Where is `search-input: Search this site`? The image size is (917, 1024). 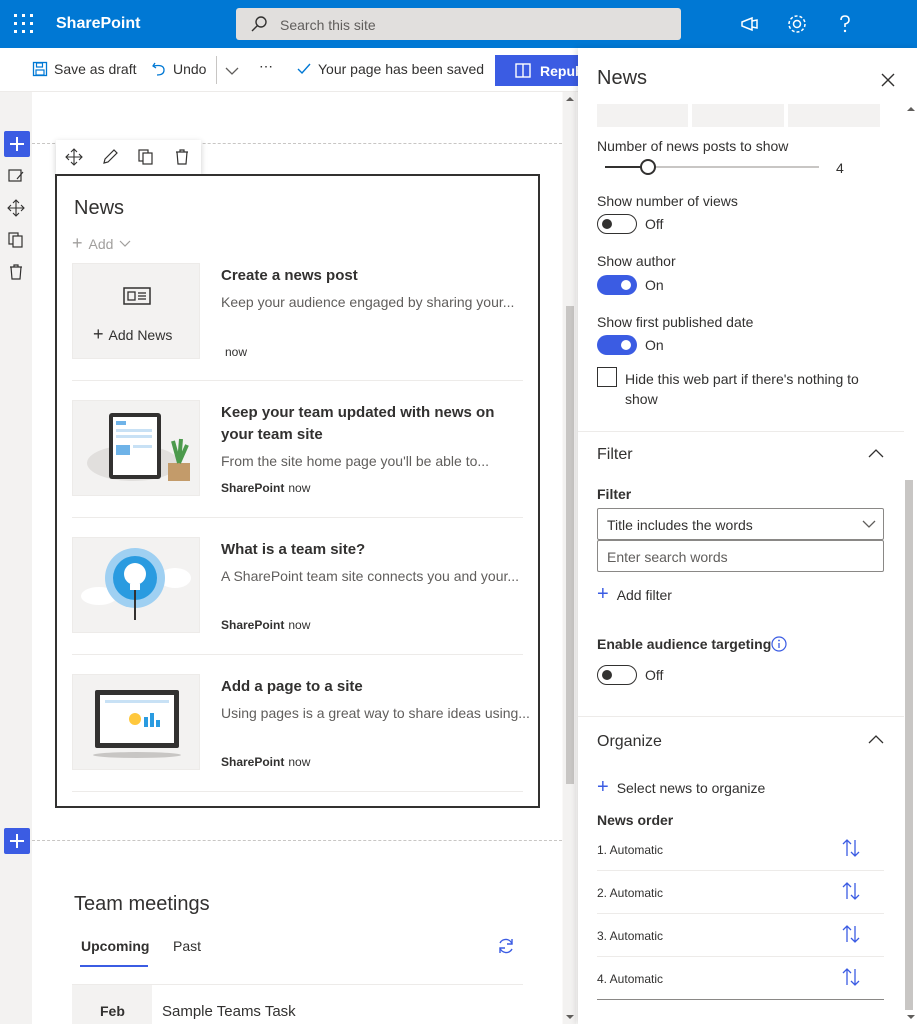
search-input: Search this site is located at coordinates (328, 25).